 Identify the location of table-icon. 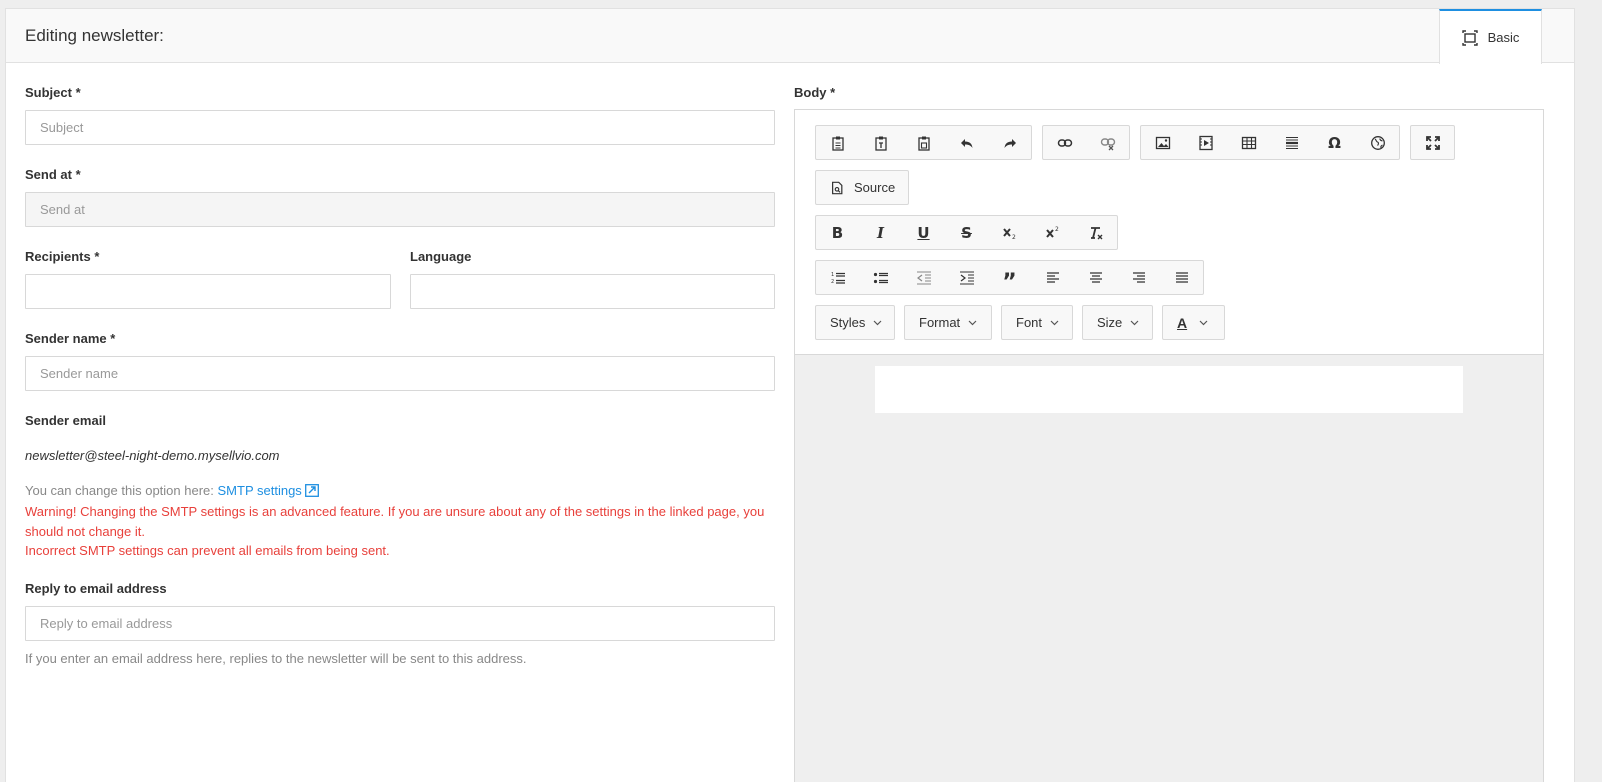
(1248, 142).